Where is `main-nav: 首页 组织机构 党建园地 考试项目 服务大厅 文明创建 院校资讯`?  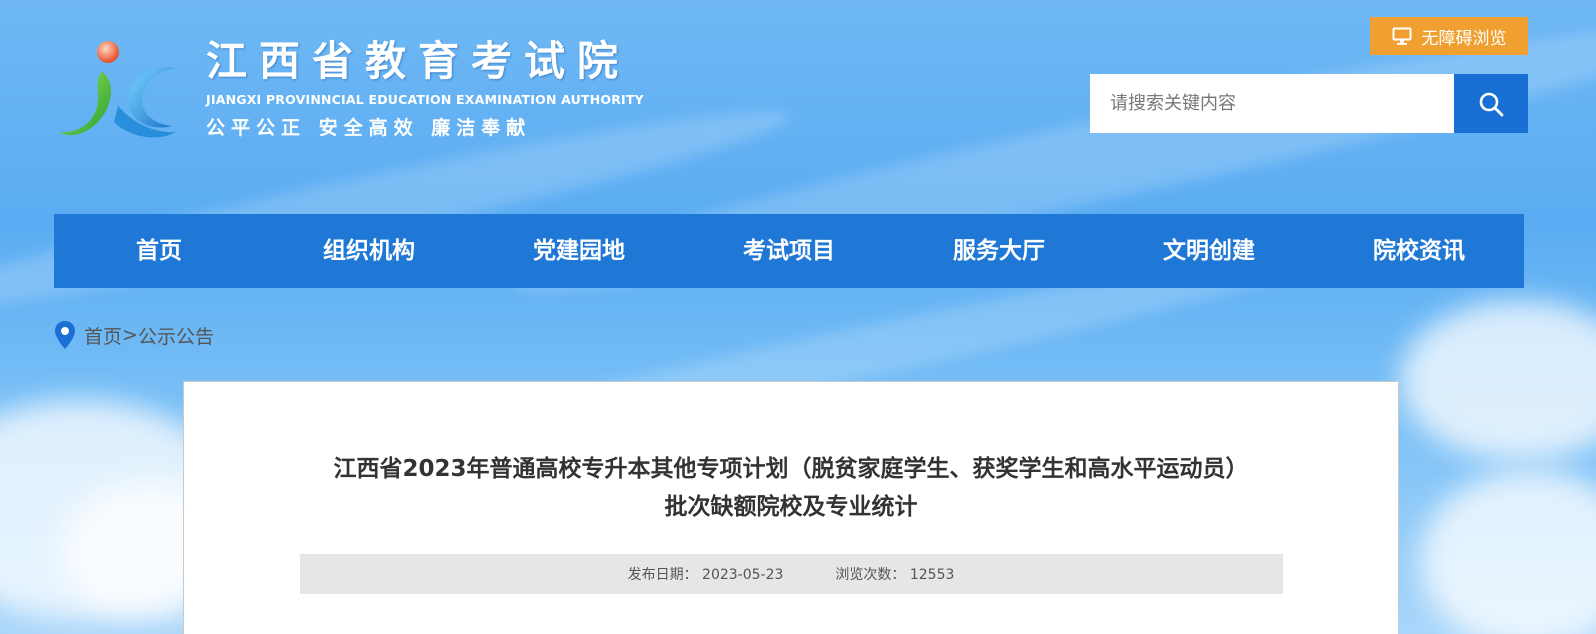
main-nav: 首页 组织机构 党建园地 考试项目 服务大厅 文明创建 院校资讯 is located at coordinates (789, 251).